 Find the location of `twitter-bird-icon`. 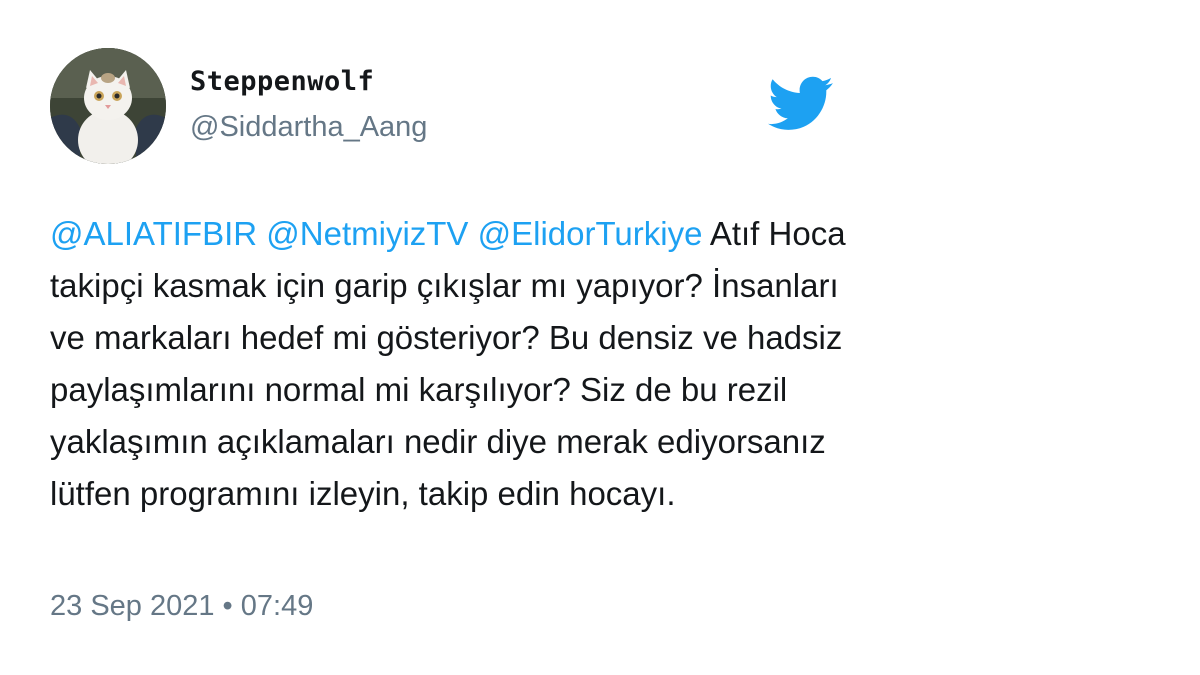

twitter-bird-icon is located at coordinates (801, 104).